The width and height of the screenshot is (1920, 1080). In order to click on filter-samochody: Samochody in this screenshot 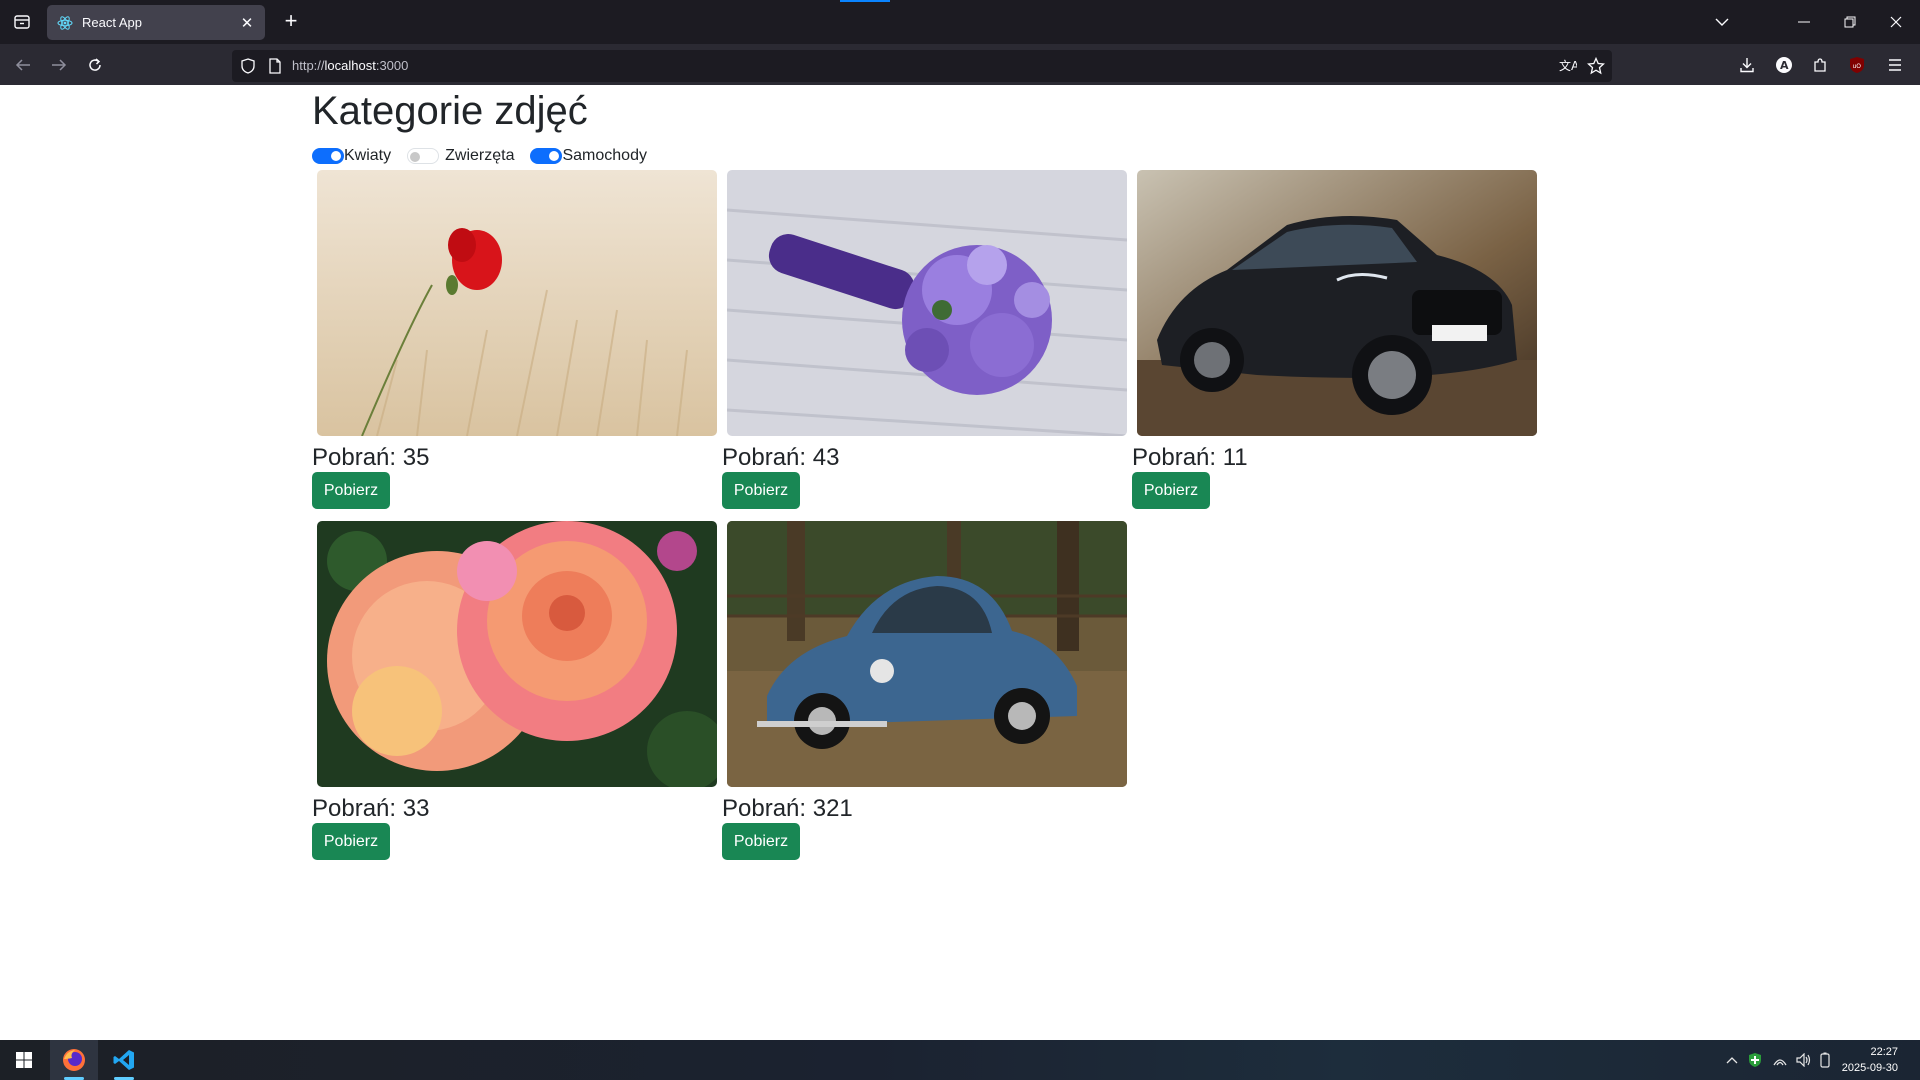, I will do `click(588, 156)`.